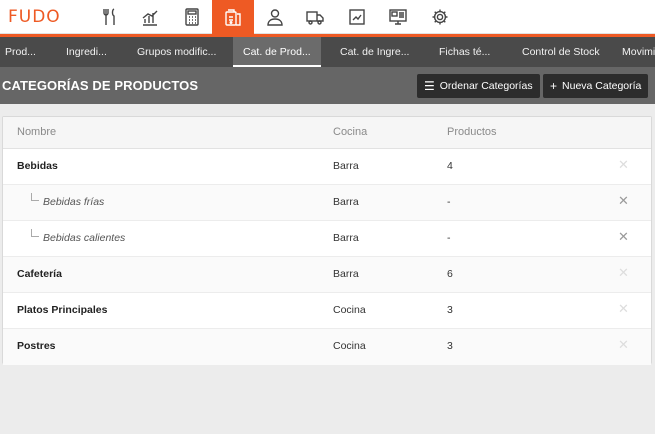 The height and width of the screenshot is (434, 655). What do you see at coordinates (472, 132) in the screenshot?
I see `column-products: Productos` at bounding box center [472, 132].